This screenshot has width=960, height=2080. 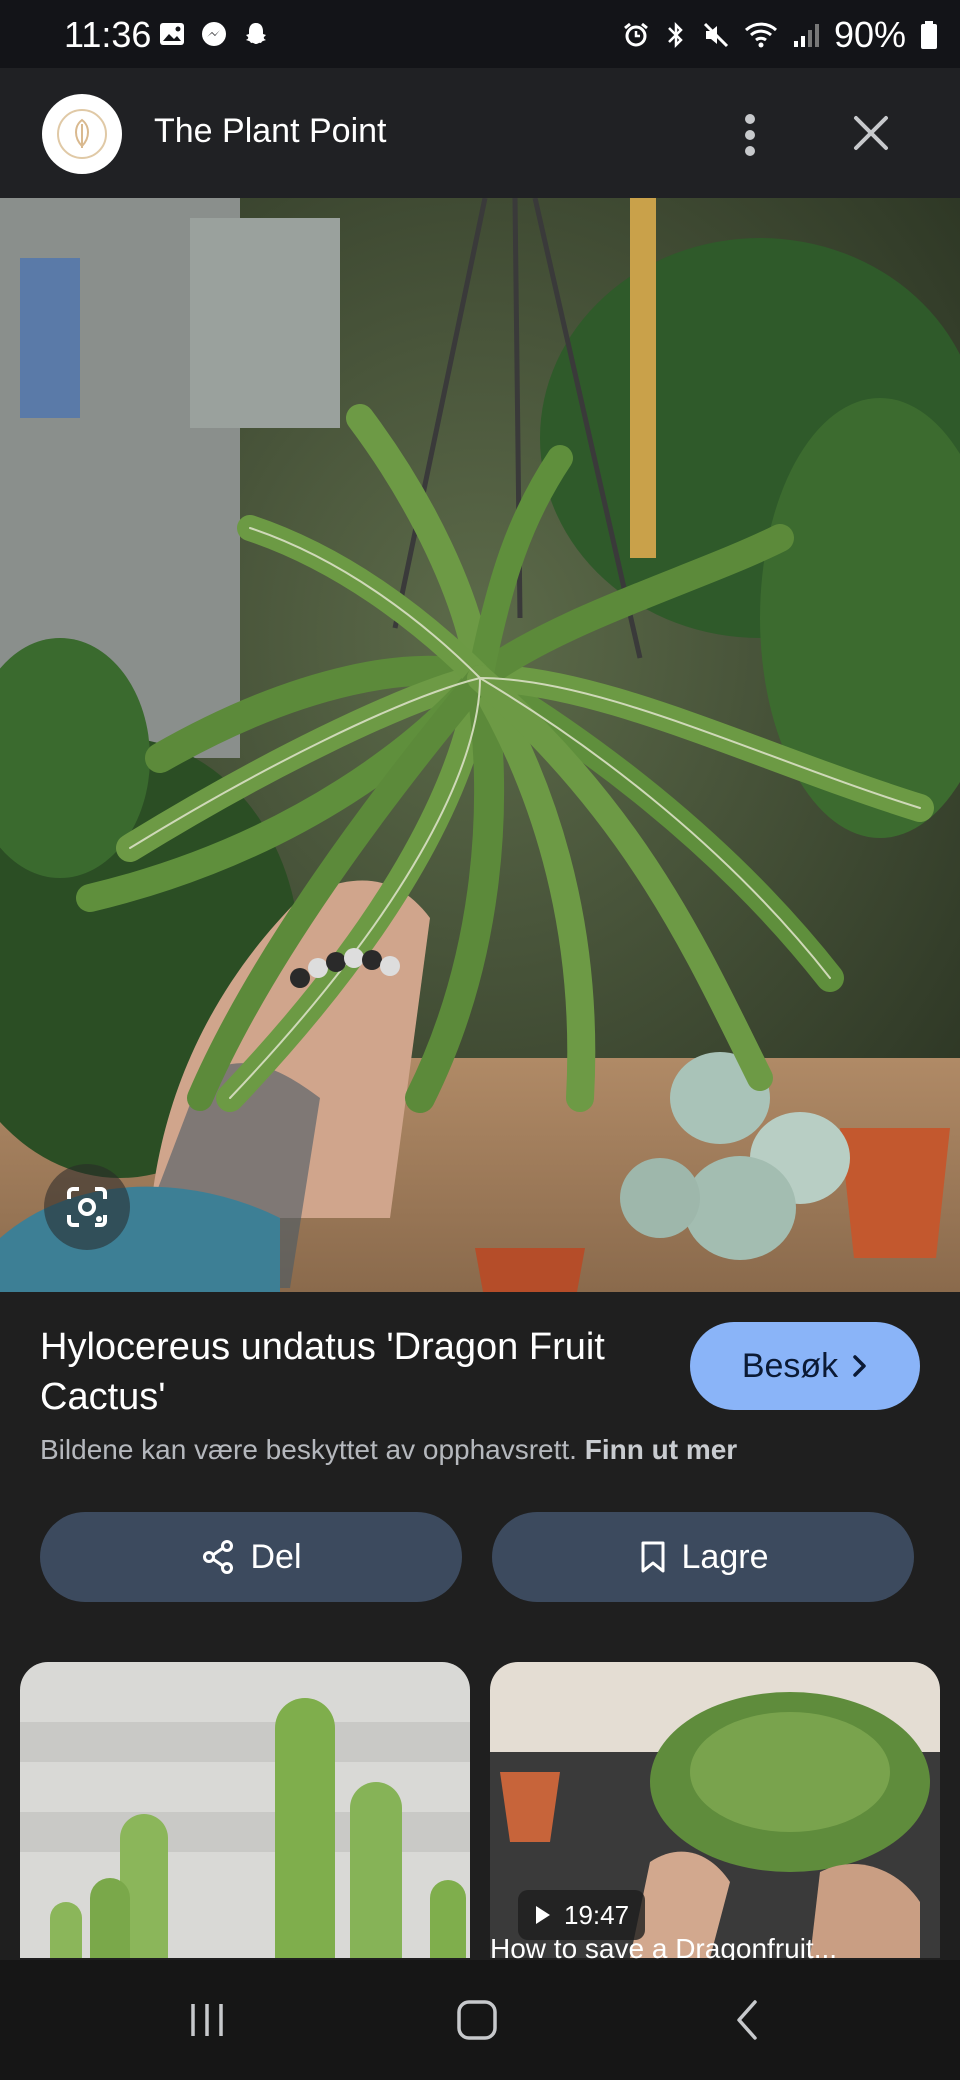 What do you see at coordinates (725, 1556) in the screenshot?
I see `save-label: Lagre` at bounding box center [725, 1556].